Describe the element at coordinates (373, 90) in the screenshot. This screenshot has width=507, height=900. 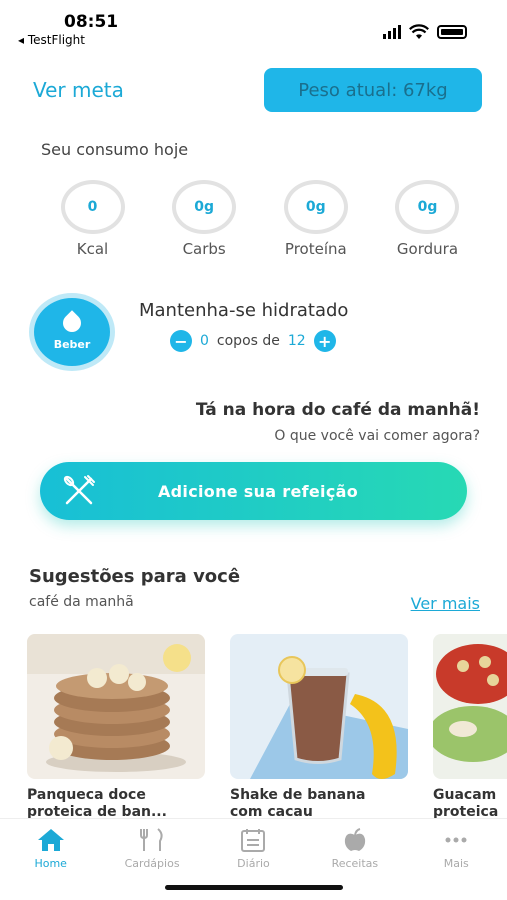
I see `peso-atual-button: Peso atual: 67kg` at that location.